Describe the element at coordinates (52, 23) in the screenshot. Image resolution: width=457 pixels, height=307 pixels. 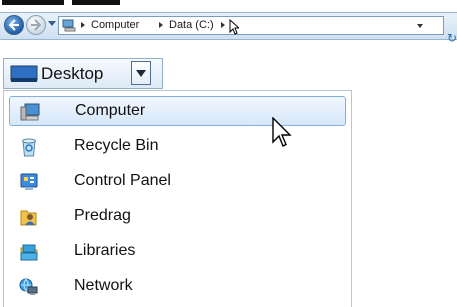
I see `recent-pages-dropdown` at that location.